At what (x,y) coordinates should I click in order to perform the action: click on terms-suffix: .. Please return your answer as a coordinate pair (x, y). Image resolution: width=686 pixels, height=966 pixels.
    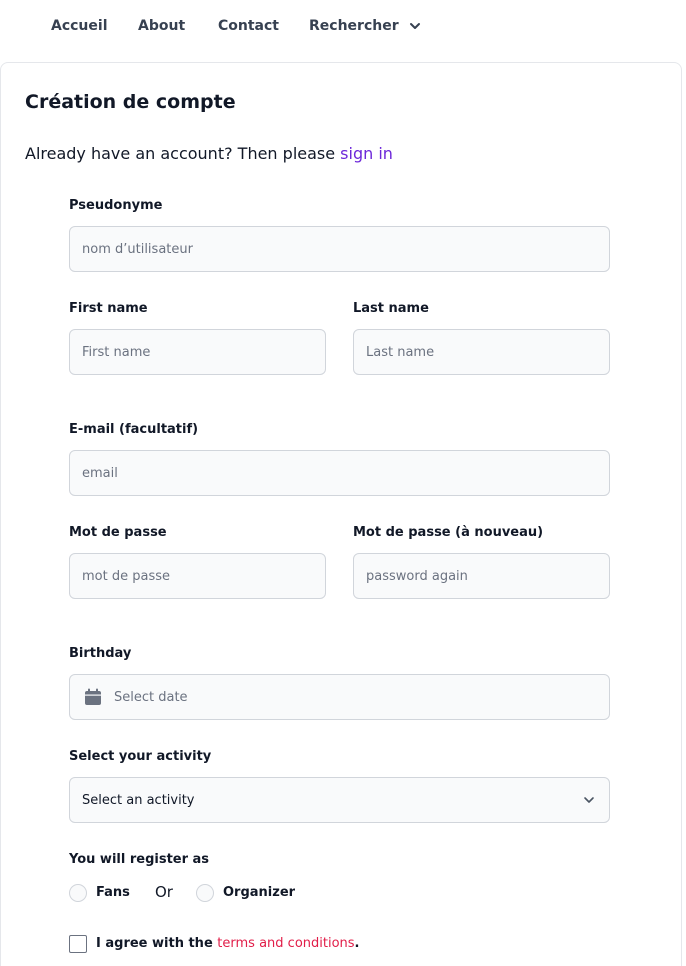
    Looking at the image, I should click on (357, 943).